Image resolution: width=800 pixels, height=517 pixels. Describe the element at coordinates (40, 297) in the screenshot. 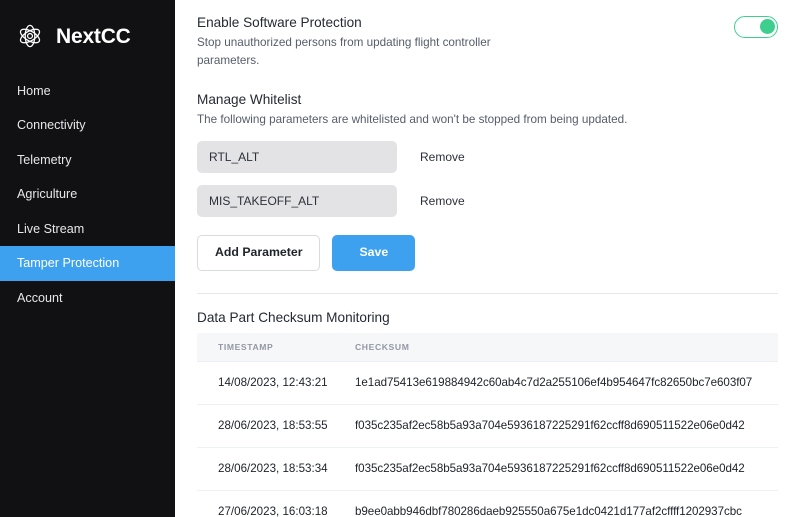

I see `sidebar-item-label: Account` at that location.